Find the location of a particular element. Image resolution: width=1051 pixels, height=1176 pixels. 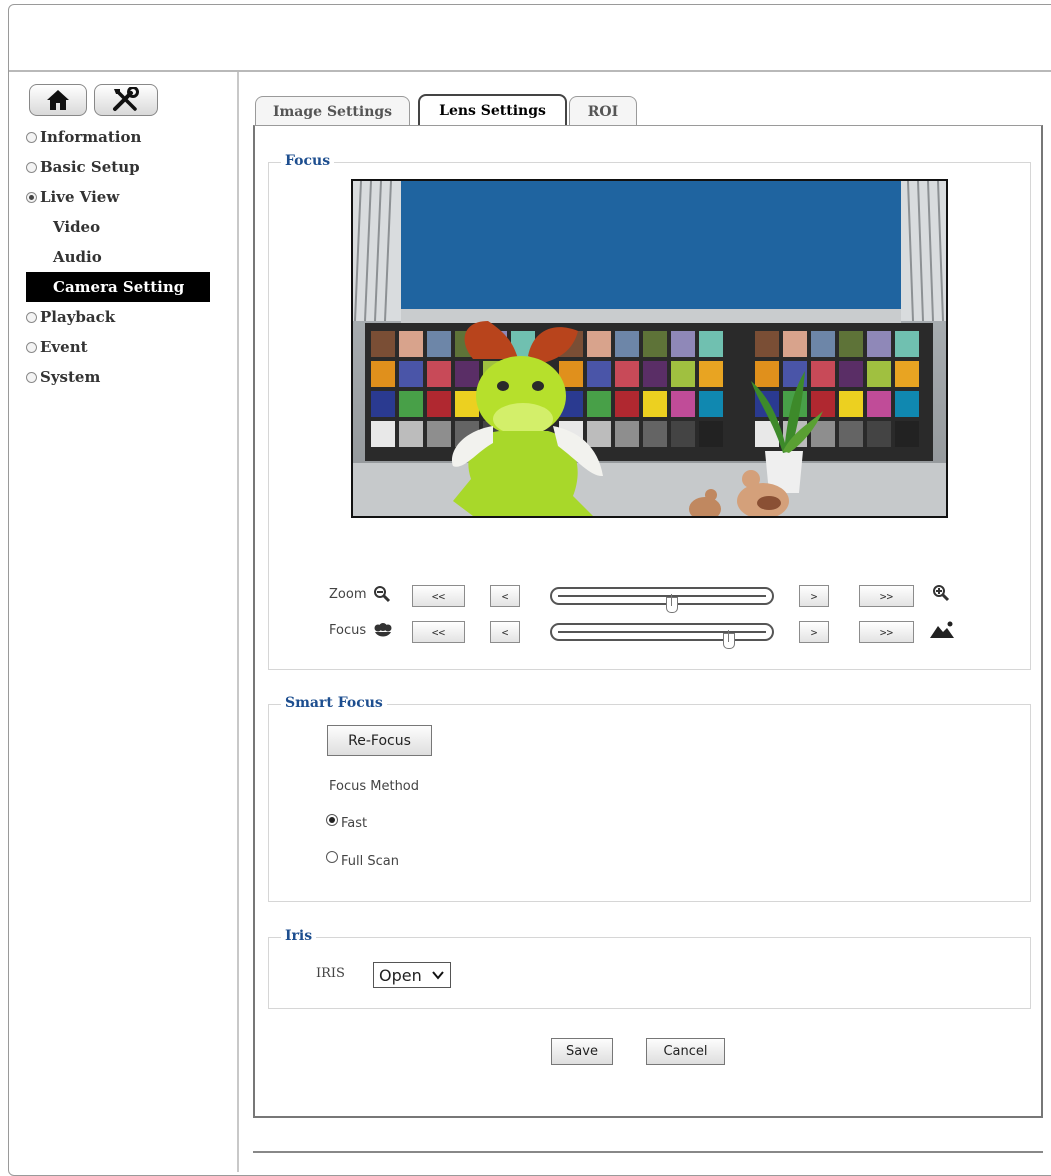

sidebar-subitem-label: Camera Setting is located at coordinates (119, 287).